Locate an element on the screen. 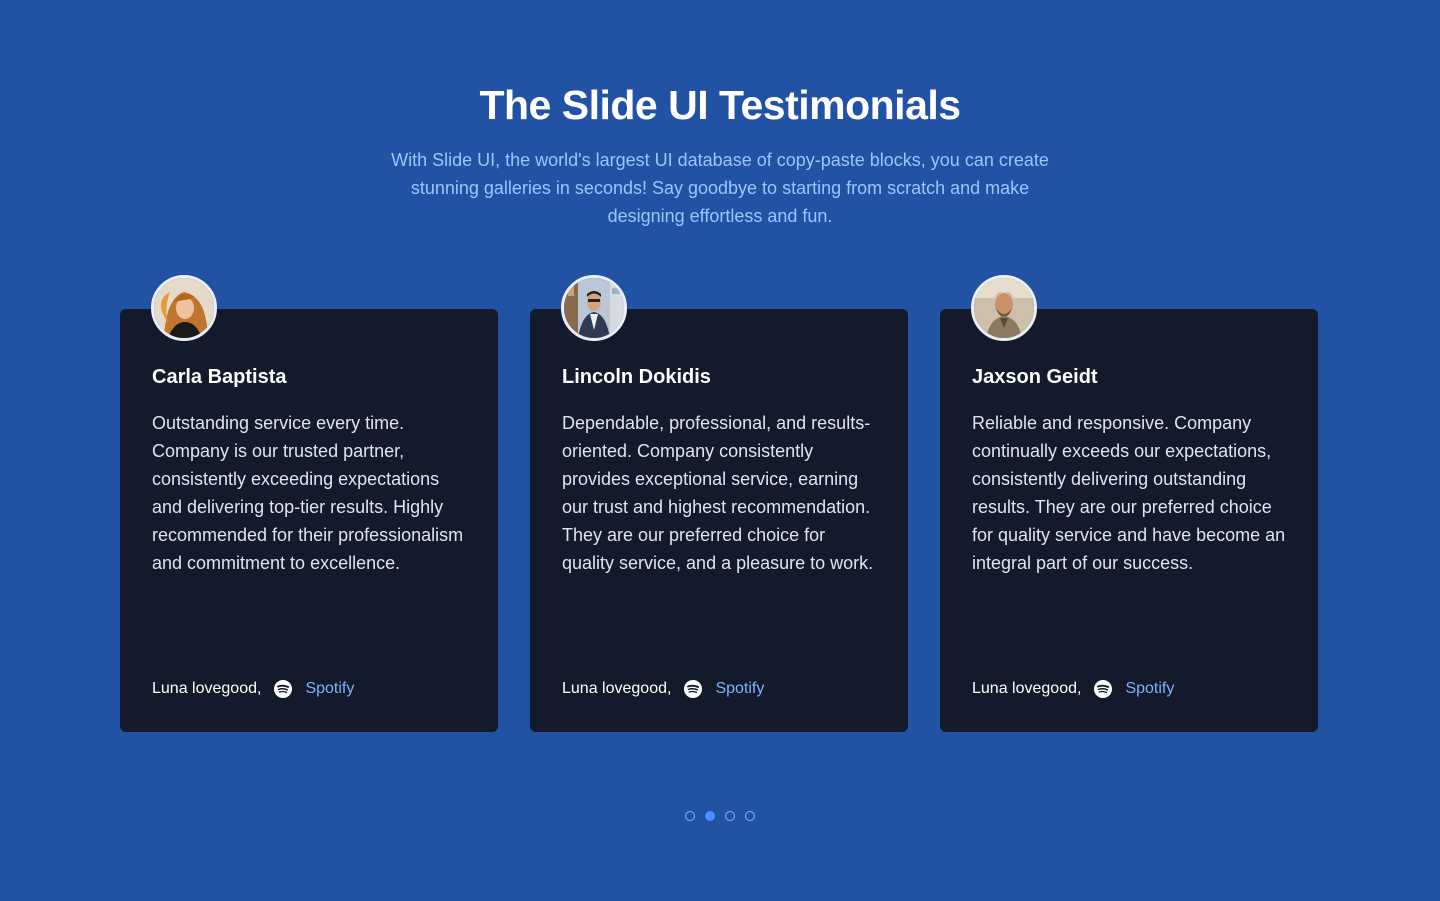  section-title: The Slide UI Testimonials is located at coordinates (720, 105).